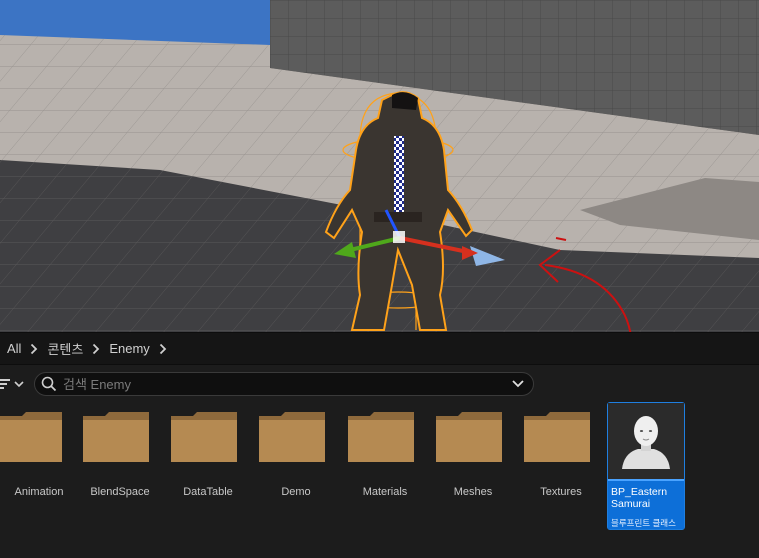  I want to click on folder-tile-demo: Demo, so click(294, 457).